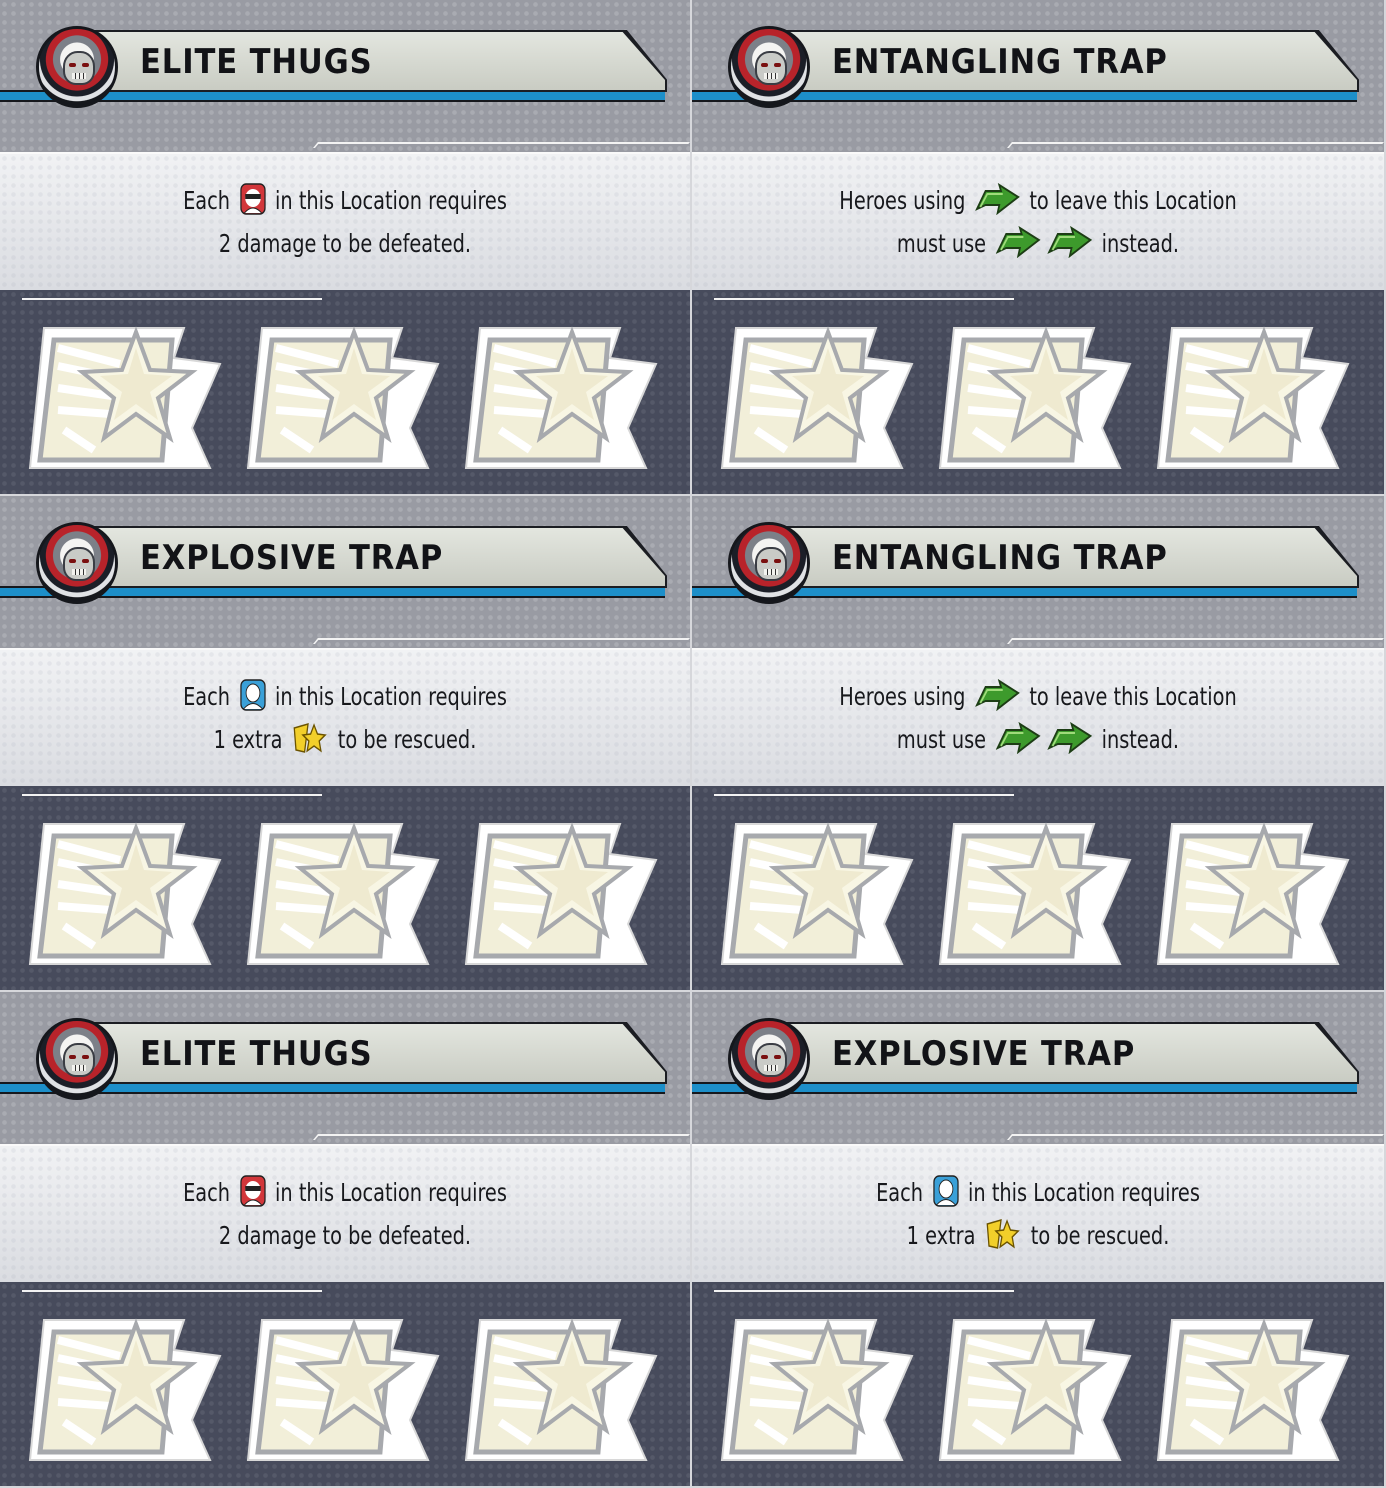  I want to click on rule-text: must use, so click(941, 739).